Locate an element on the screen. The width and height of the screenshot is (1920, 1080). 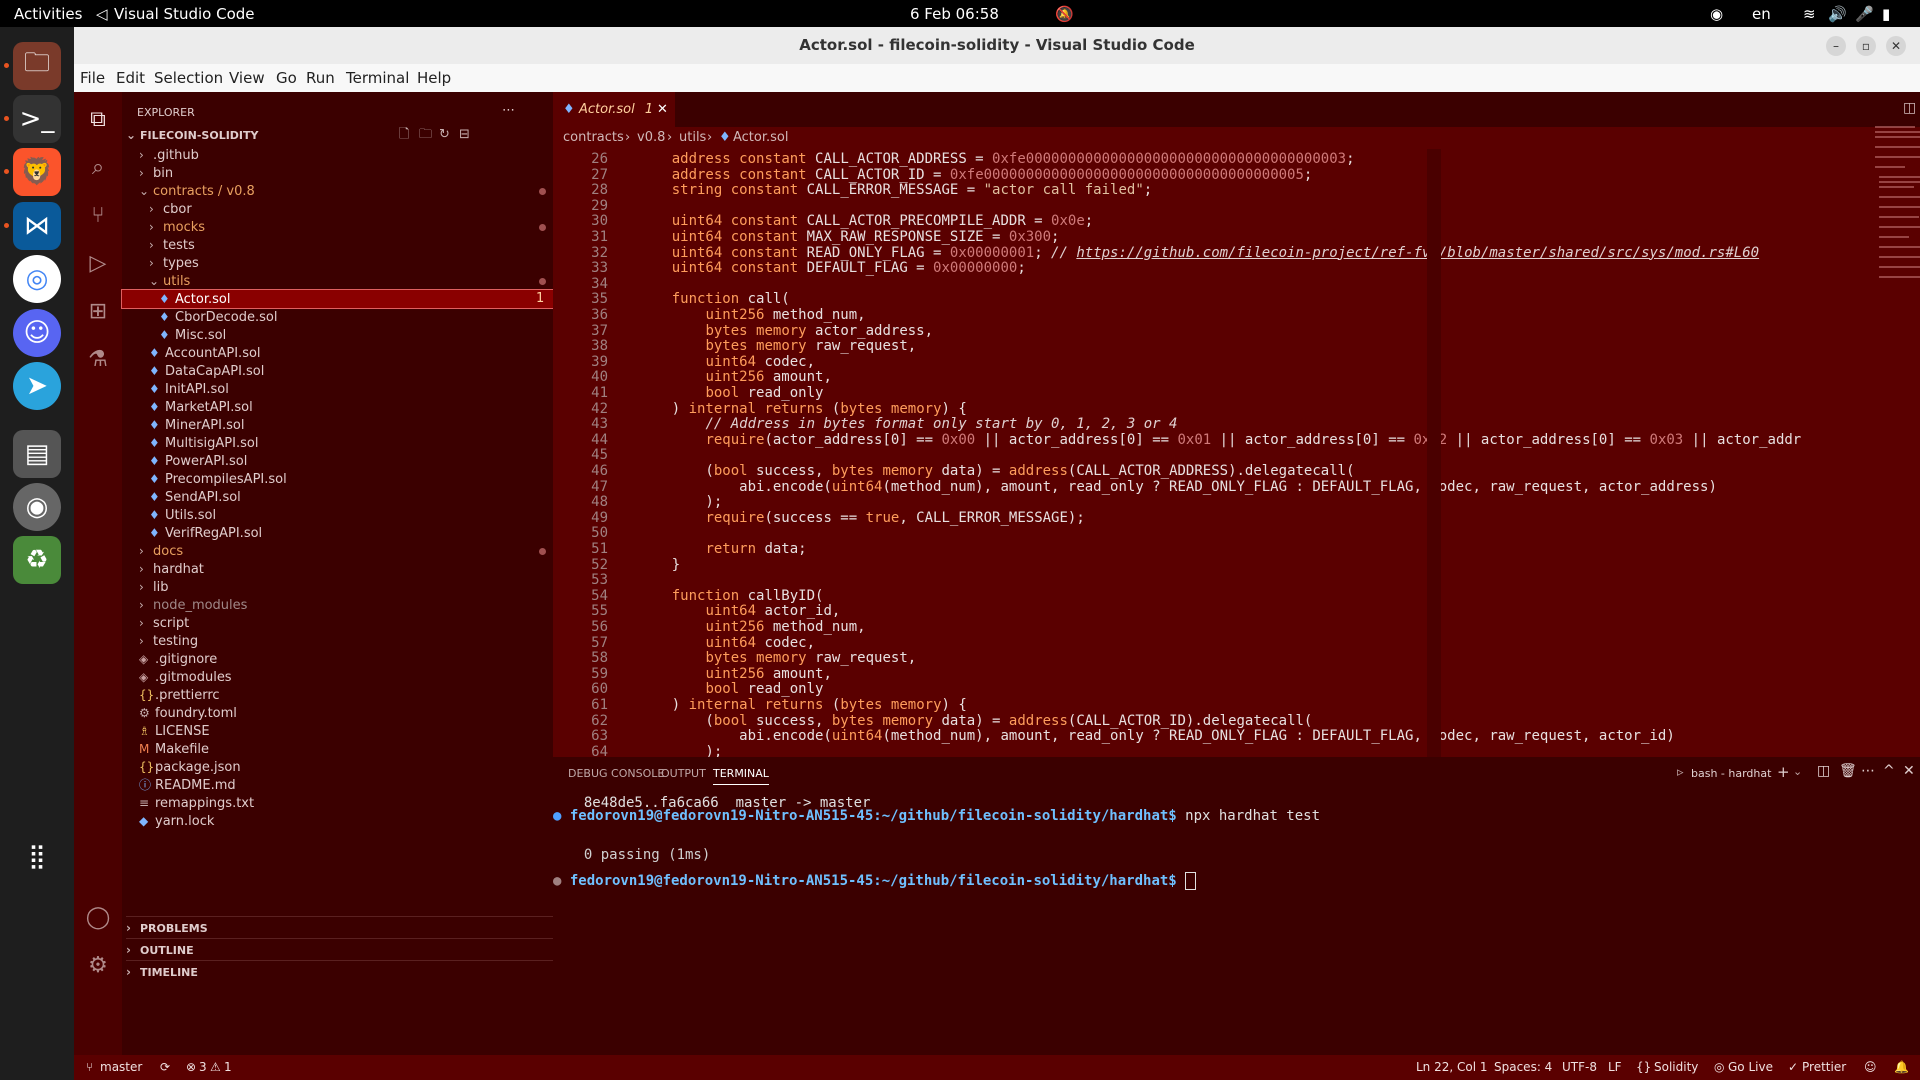
tree-item: ♦ AccountAPI.sol is located at coordinates (337, 353).